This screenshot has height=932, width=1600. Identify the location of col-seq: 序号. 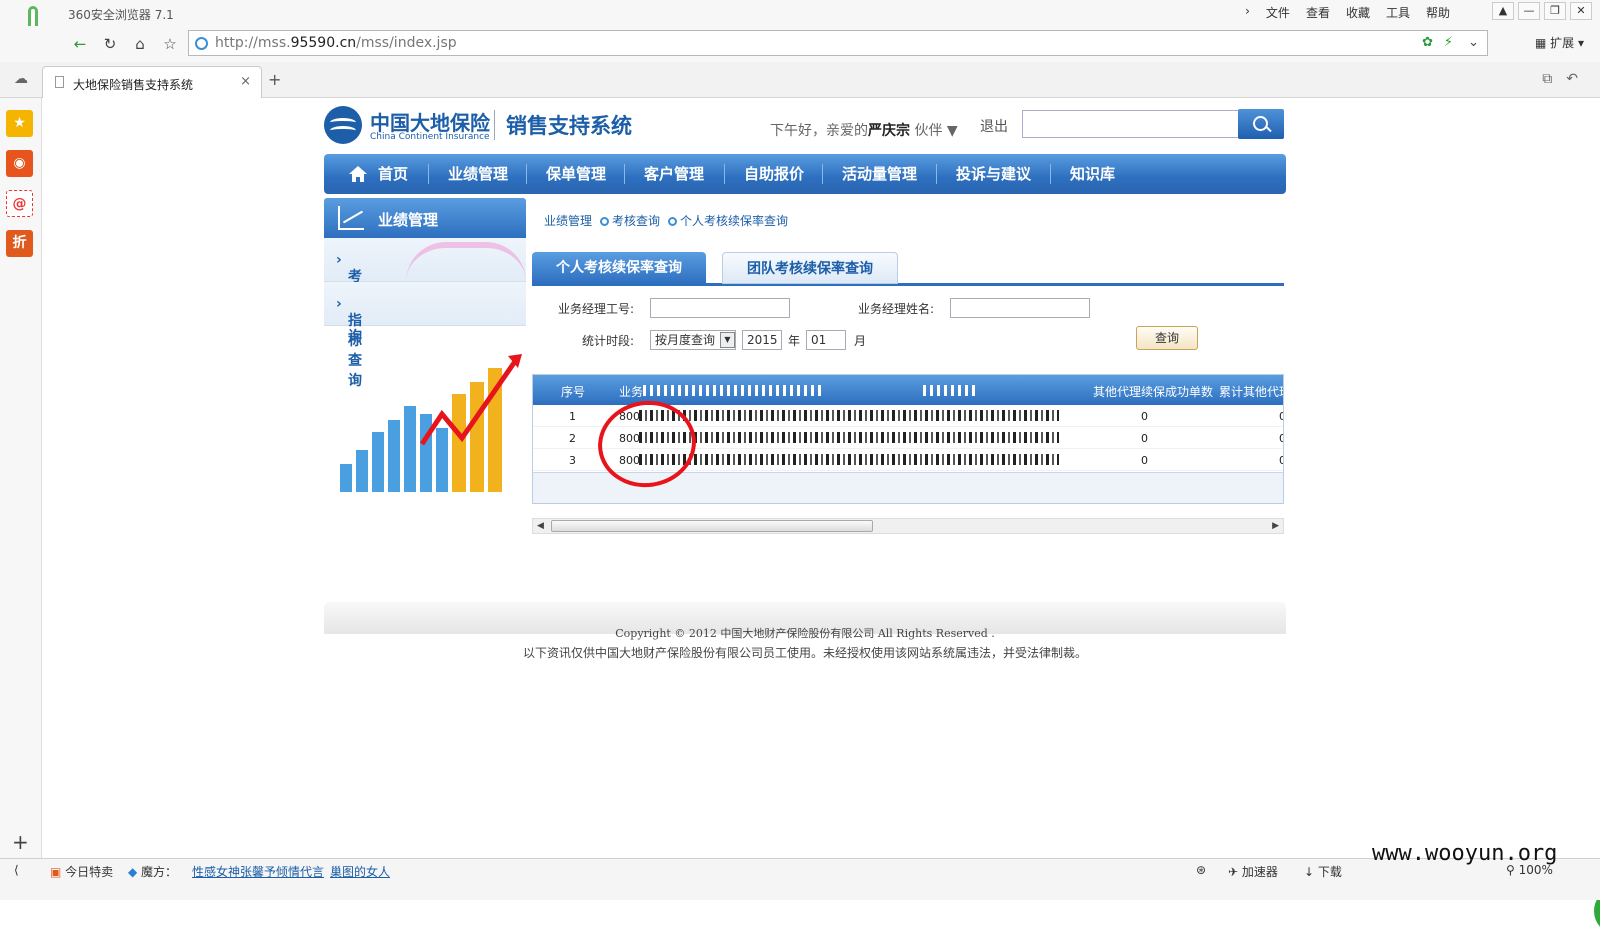
(573, 392).